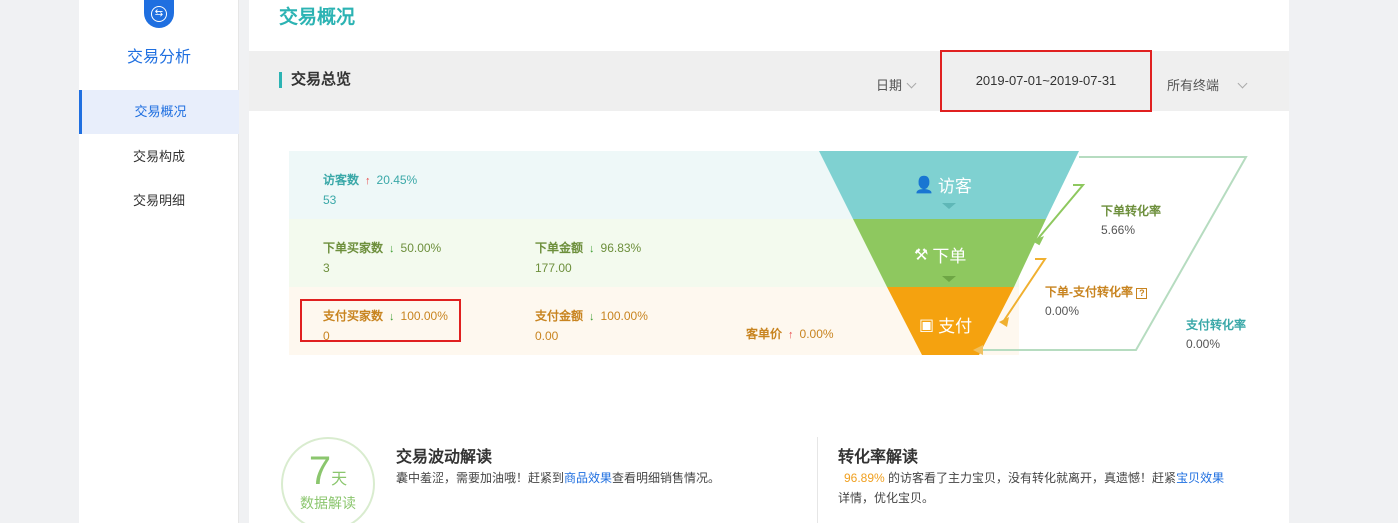 The width and height of the screenshot is (1398, 523). What do you see at coordinates (954, 186) in the screenshot?
I see `stage-label: 访客` at bounding box center [954, 186].